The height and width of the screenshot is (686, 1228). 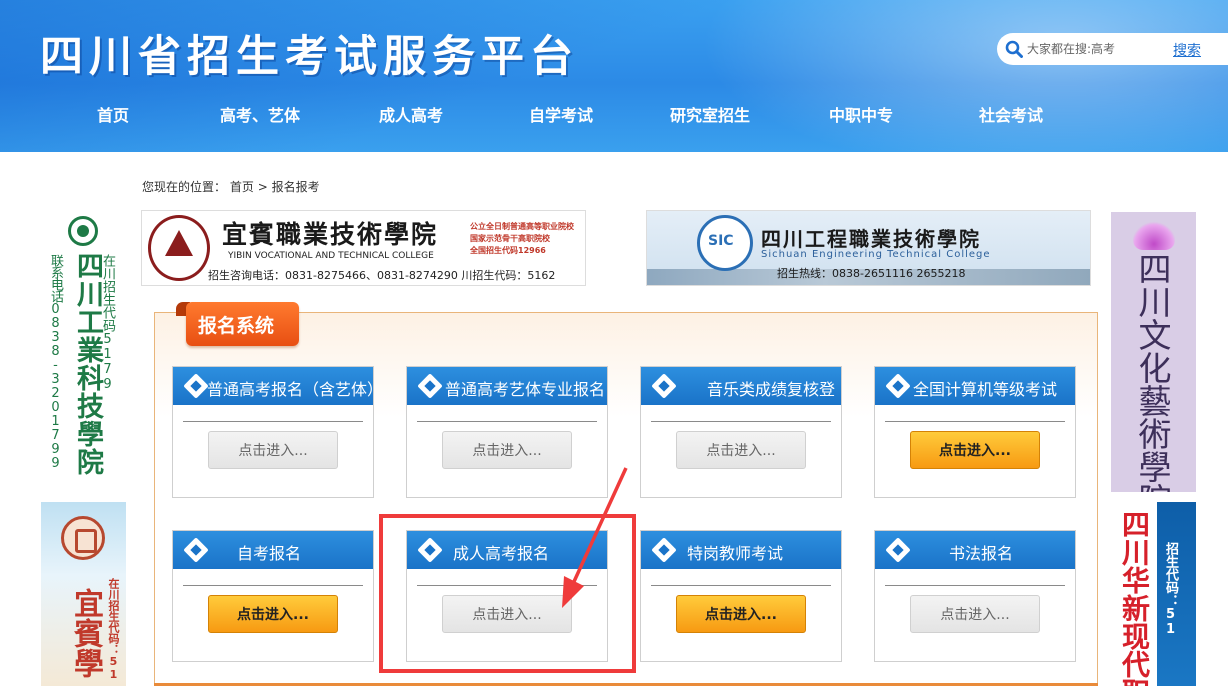 What do you see at coordinates (510, 238) in the screenshot?
I see `banner-tag: 国家示范骨干高职院校` at bounding box center [510, 238].